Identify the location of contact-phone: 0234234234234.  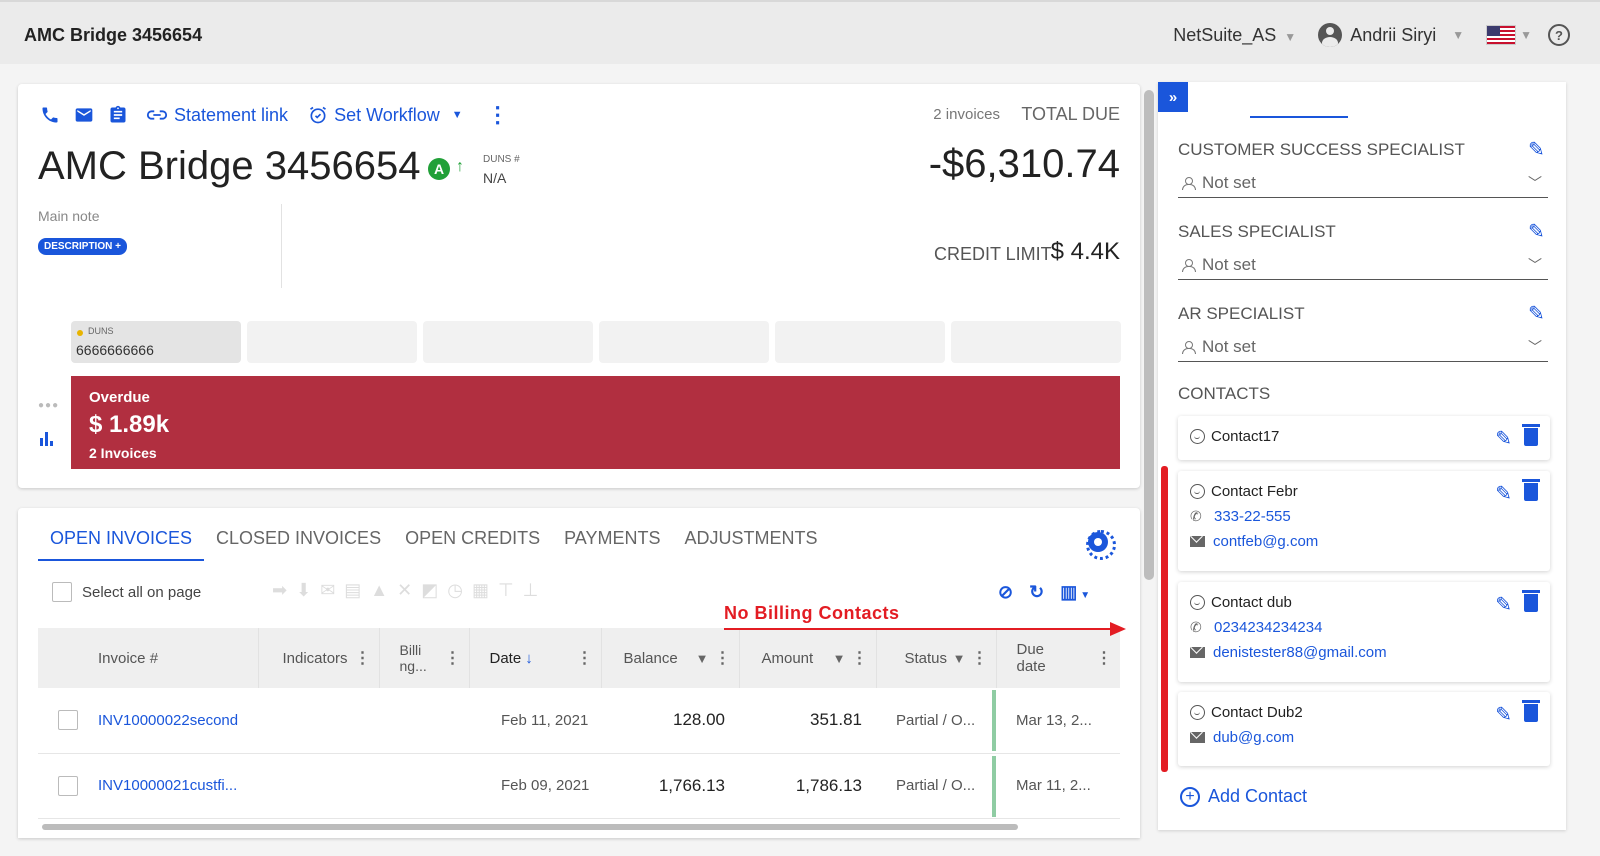
(1268, 627).